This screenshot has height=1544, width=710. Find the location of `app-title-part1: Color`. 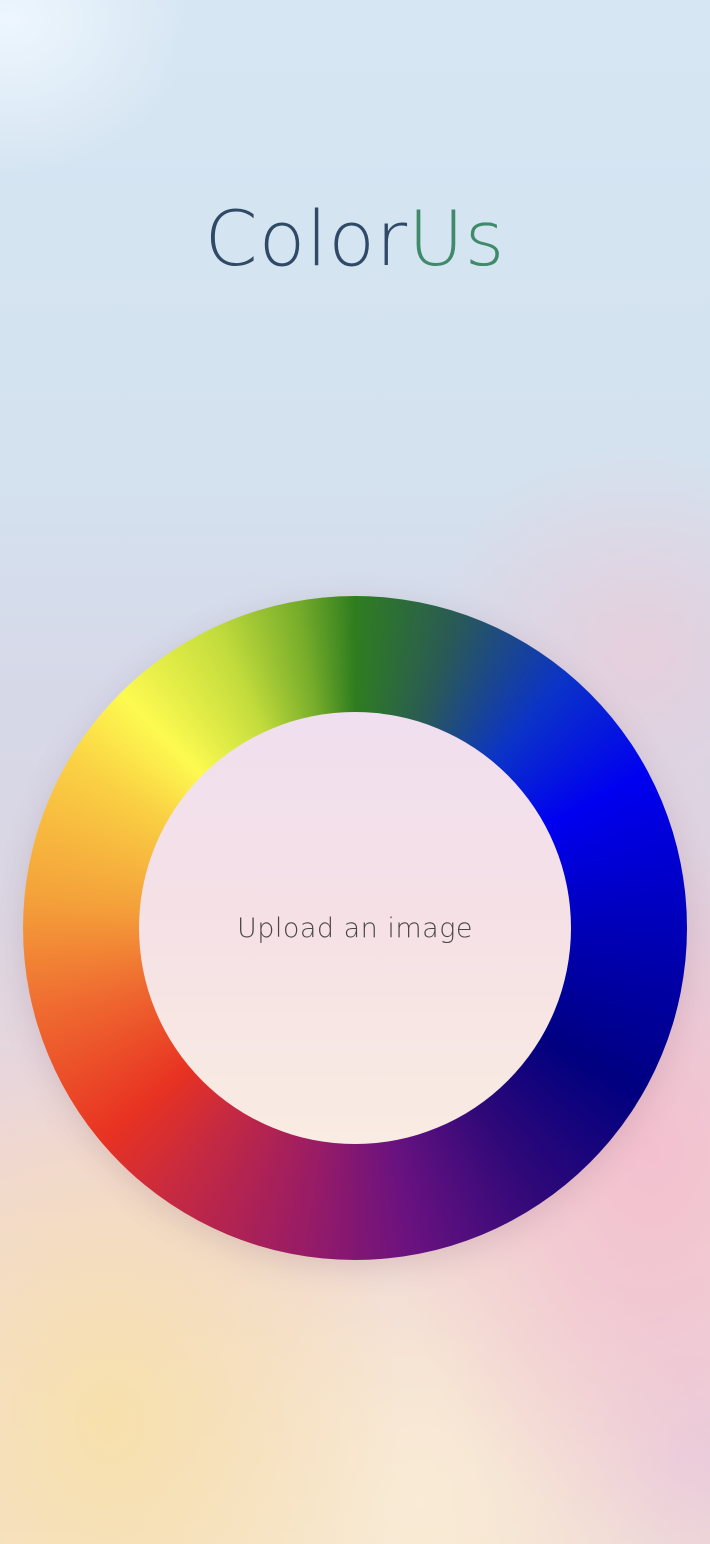

app-title-part1: Color is located at coordinates (306, 238).